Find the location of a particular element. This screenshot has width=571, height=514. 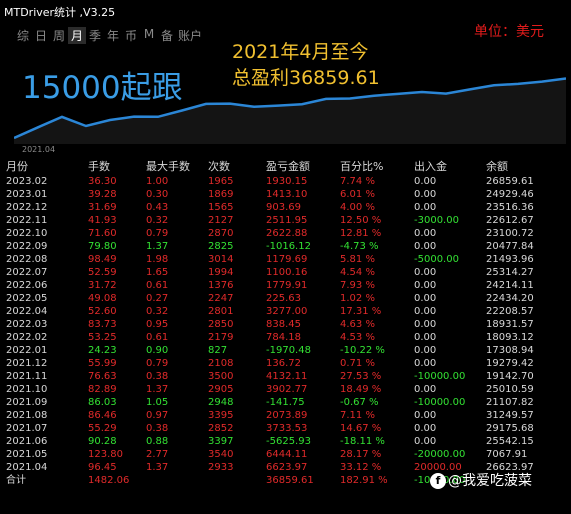

table-cell: 0.79 is located at coordinates (157, 363).